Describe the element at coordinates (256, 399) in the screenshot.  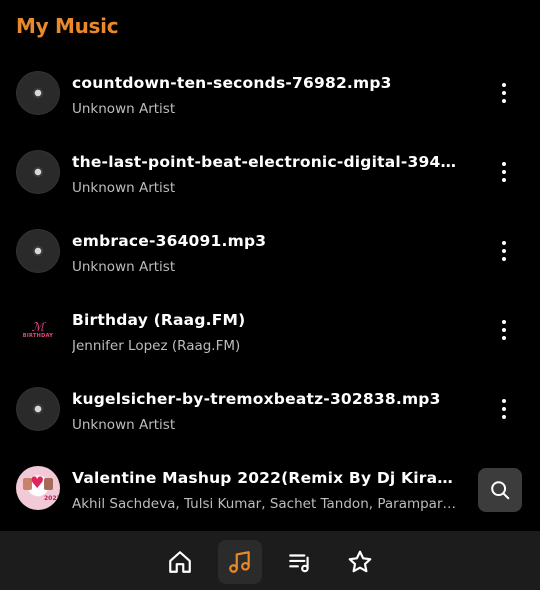
I see `song-title: kugelsicher-by-tremoxbeatz-302838.mp3` at that location.